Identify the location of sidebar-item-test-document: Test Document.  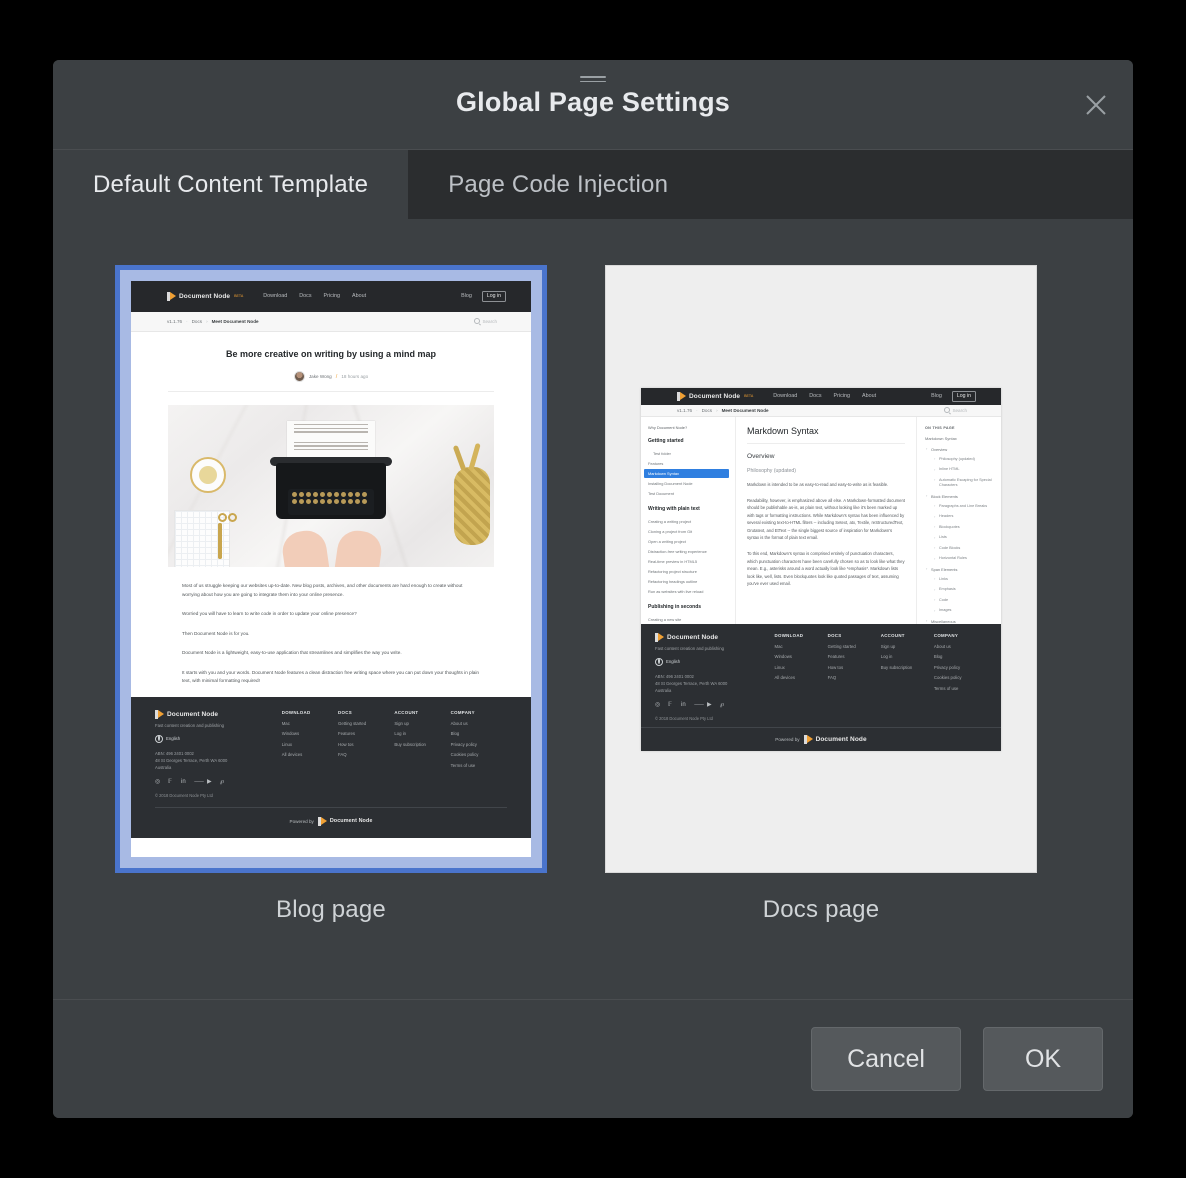
(686, 493).